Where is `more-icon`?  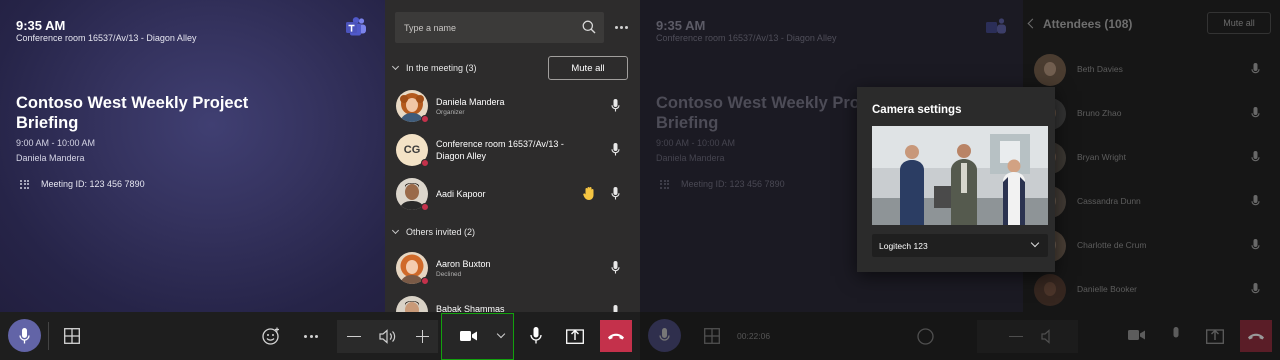
more-icon is located at coordinates (311, 336).